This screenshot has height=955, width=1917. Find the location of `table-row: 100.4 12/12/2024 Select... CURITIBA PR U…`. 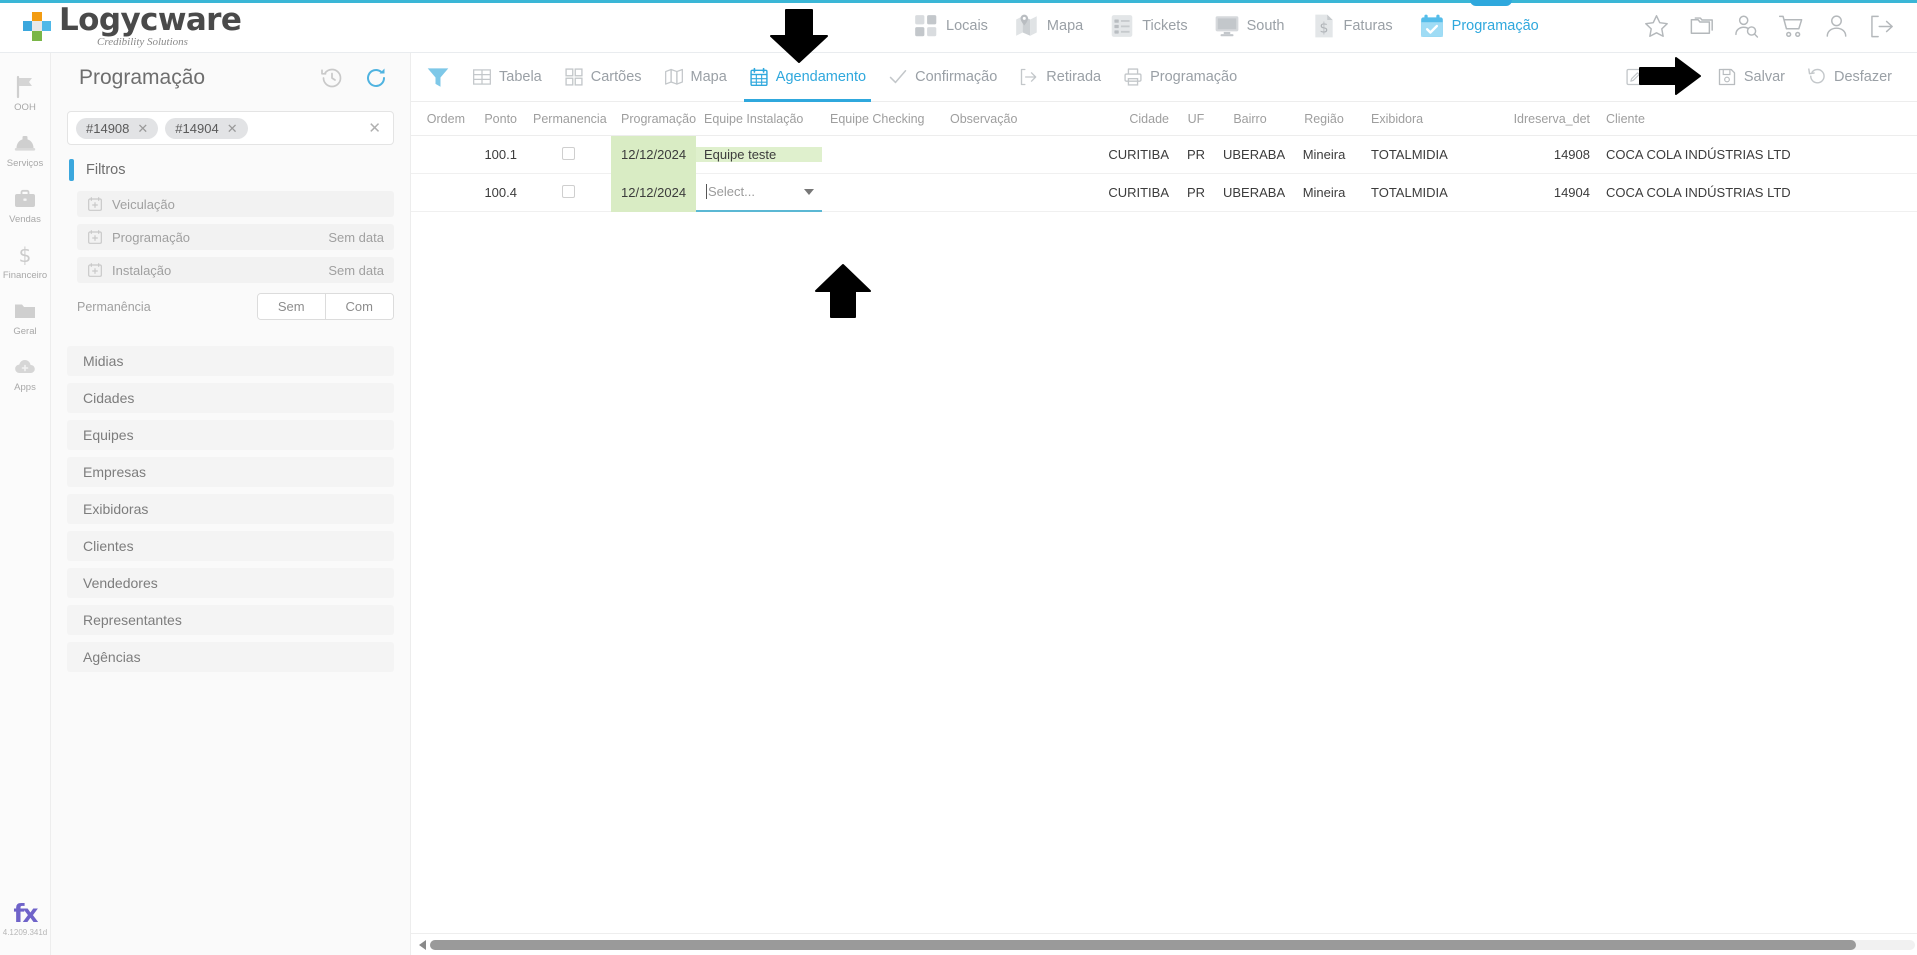

table-row: 100.4 12/12/2024 Select... CURITIBA PR U… is located at coordinates (1164, 192).